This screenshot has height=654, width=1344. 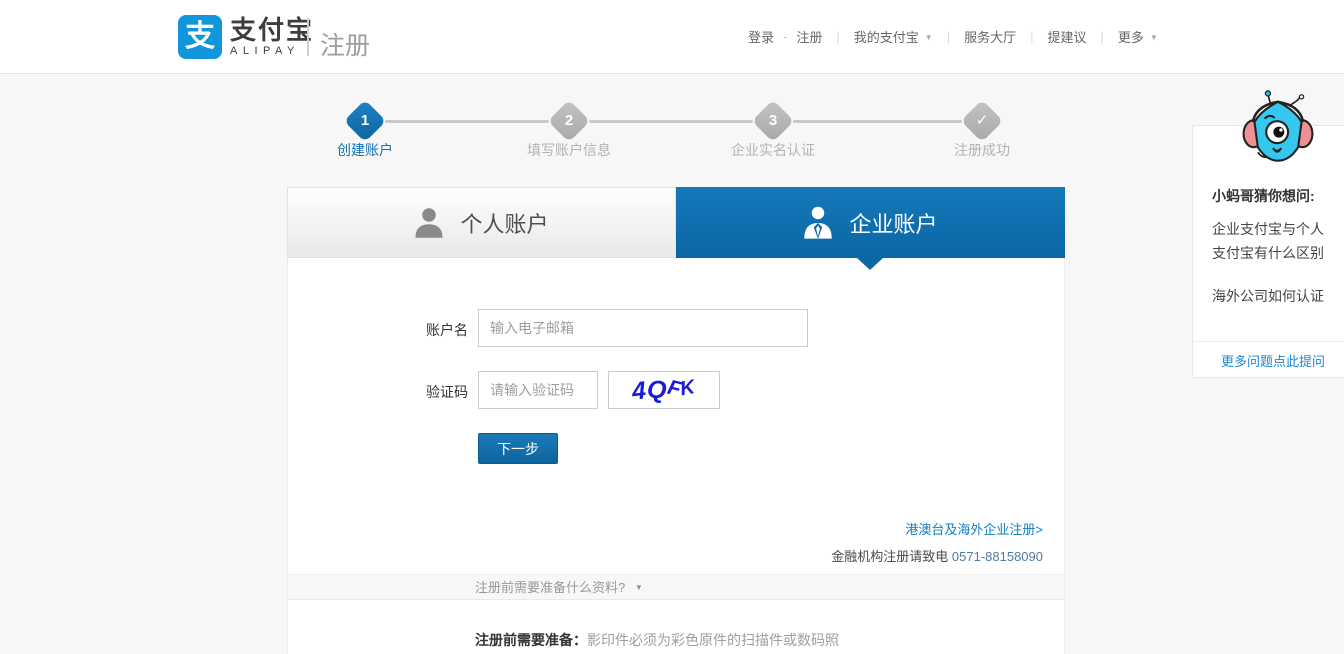 What do you see at coordinates (447, 392) in the screenshot?
I see `captcha-label: 验证码` at bounding box center [447, 392].